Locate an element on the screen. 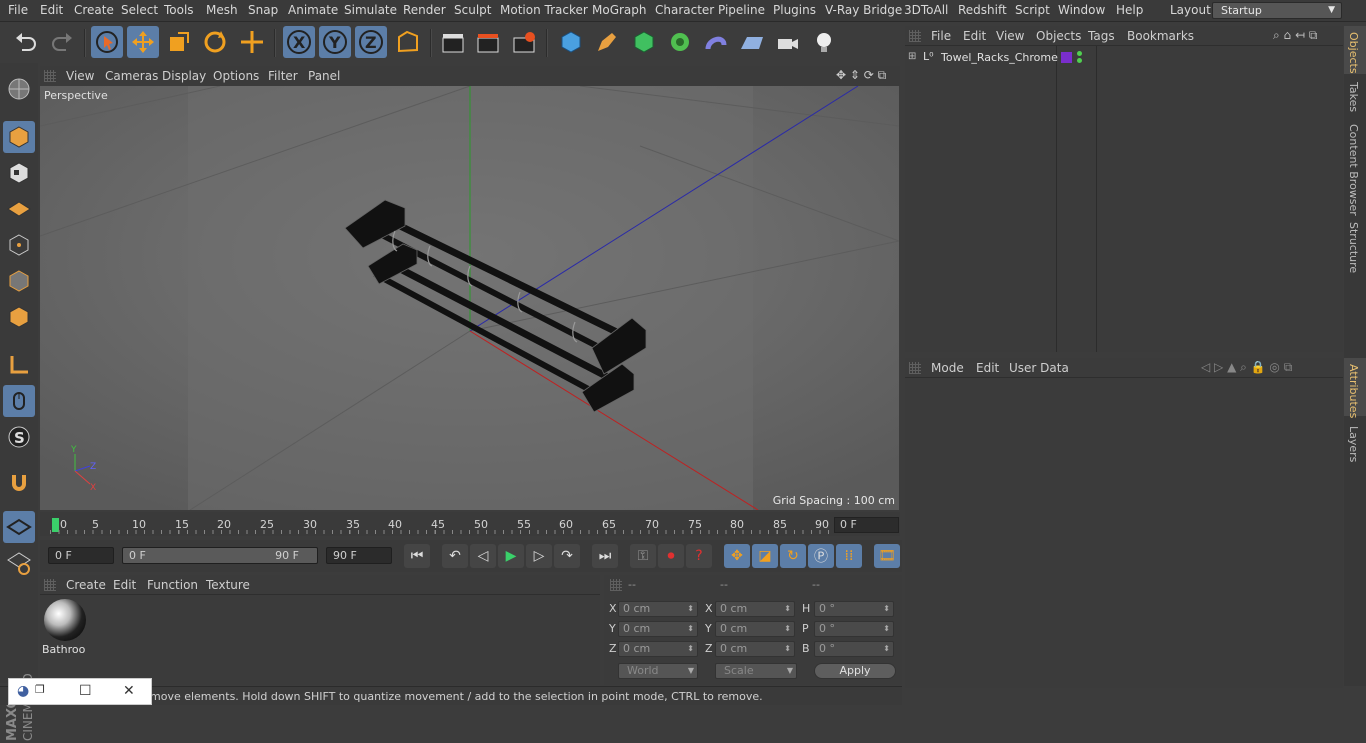  undo-button is located at coordinates (26, 42).